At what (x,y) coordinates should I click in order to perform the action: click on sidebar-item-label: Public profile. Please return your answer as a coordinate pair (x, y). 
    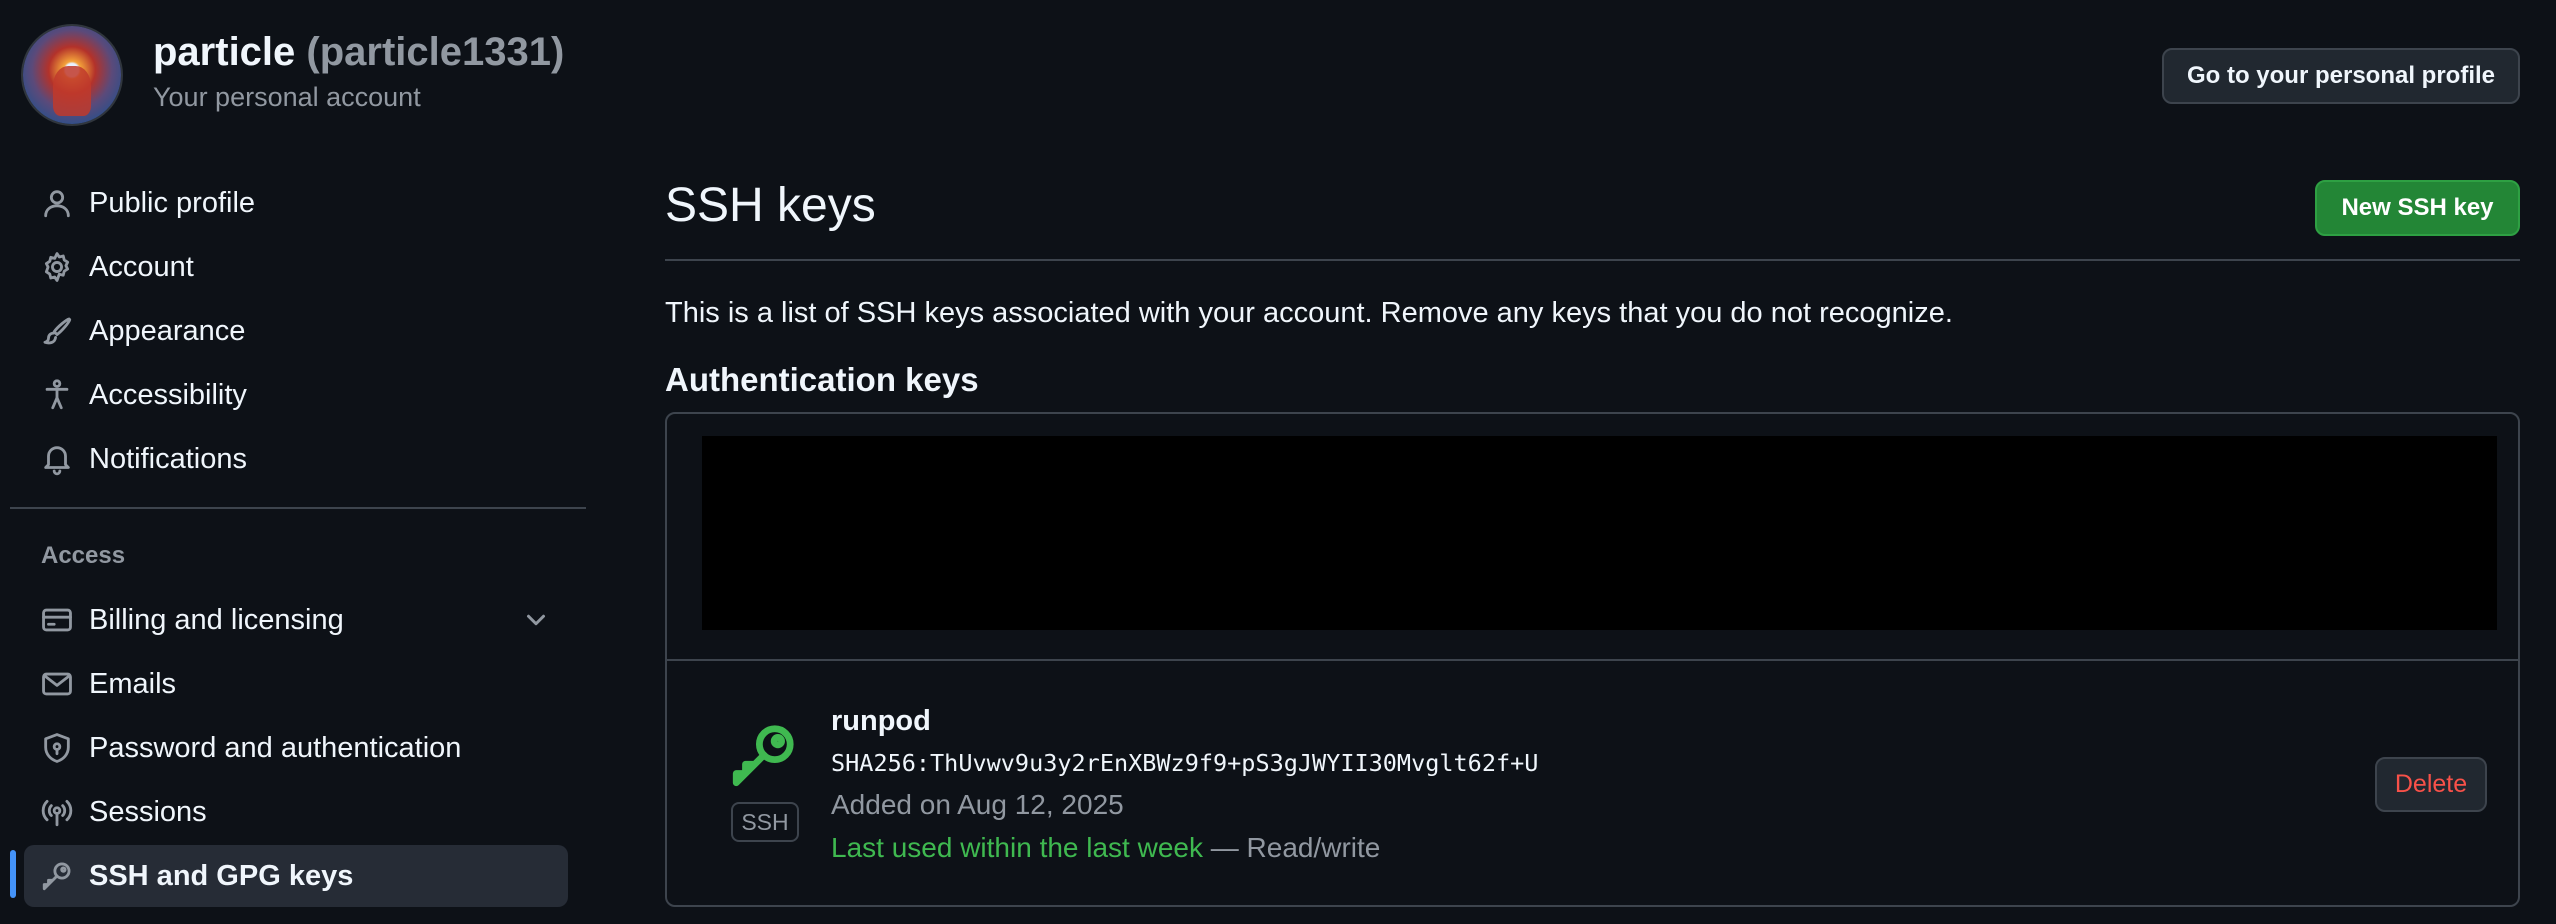
    Looking at the image, I should click on (172, 203).